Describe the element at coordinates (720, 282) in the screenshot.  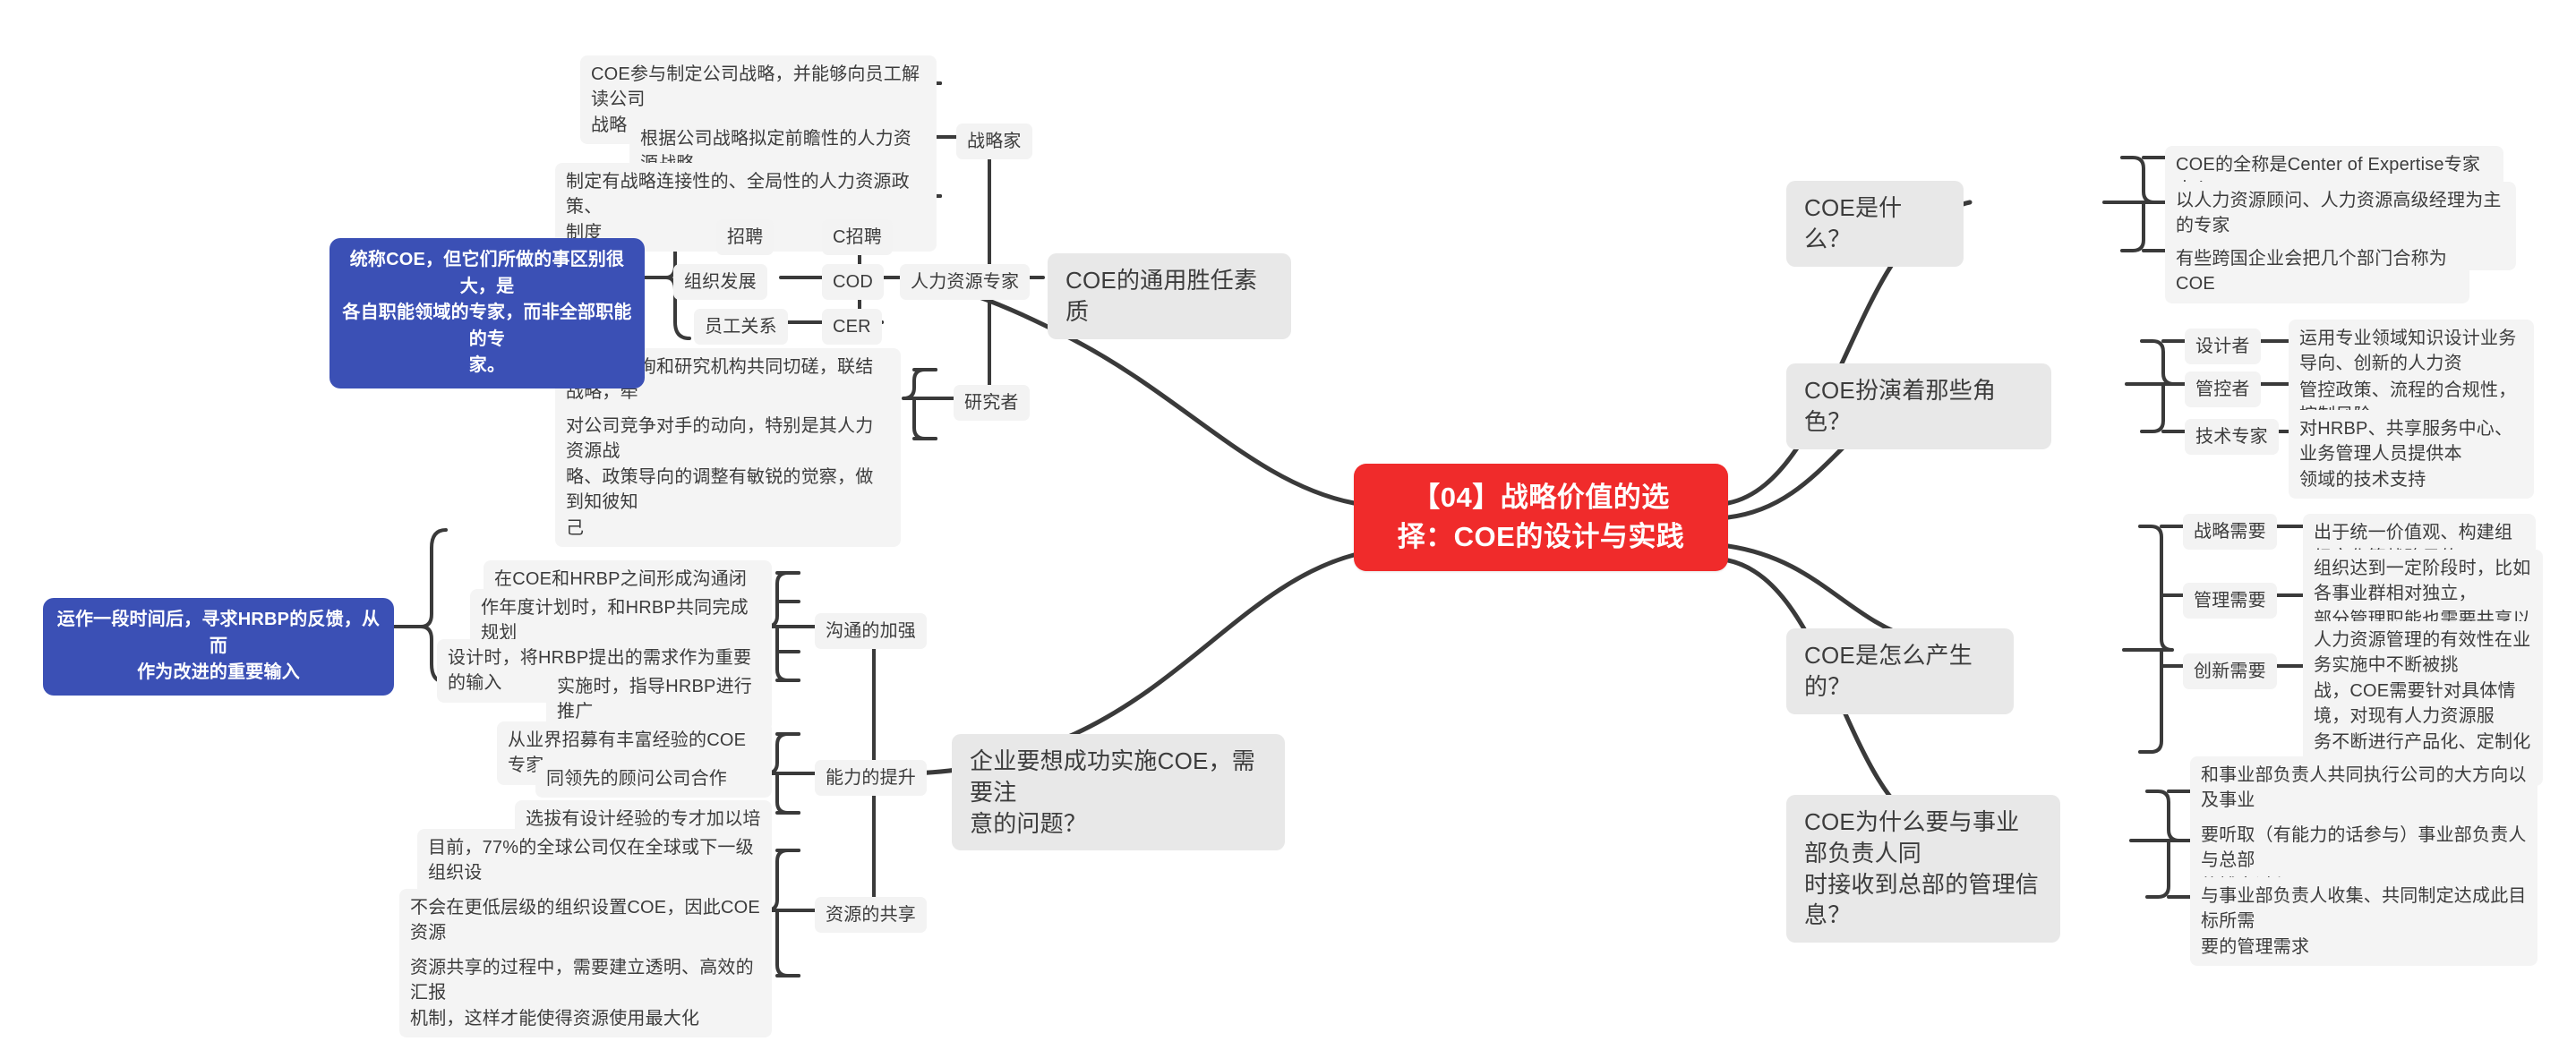
I see `leaf-pair-left-od: 组织发展` at that location.